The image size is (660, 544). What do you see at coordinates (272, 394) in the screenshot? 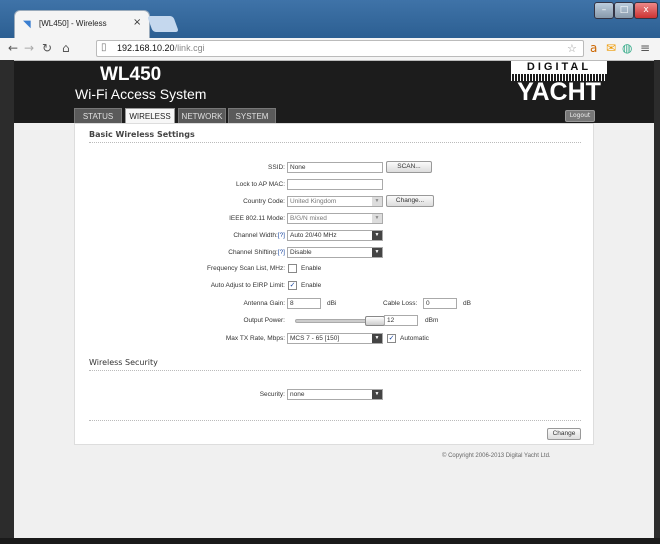
I see `security-label: Security:` at bounding box center [272, 394].